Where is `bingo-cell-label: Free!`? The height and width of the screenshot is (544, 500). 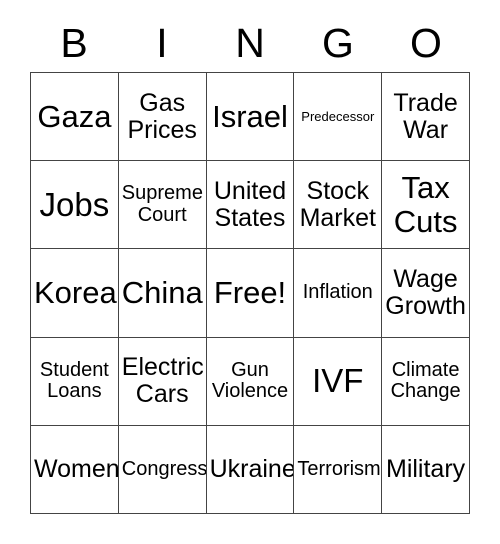 bingo-cell-label: Free! is located at coordinates (250, 293).